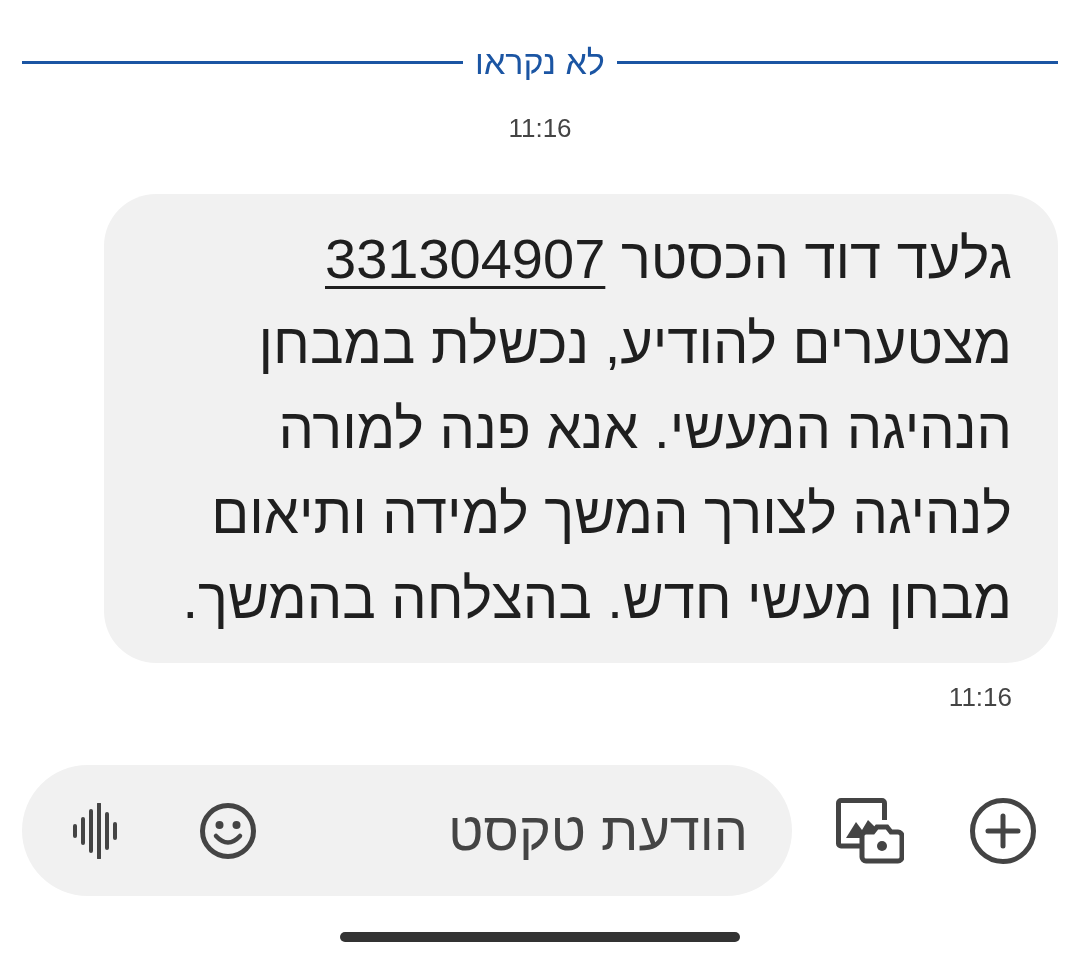 The height and width of the screenshot is (960, 1080). I want to click on add-icon, so click(1003, 830).